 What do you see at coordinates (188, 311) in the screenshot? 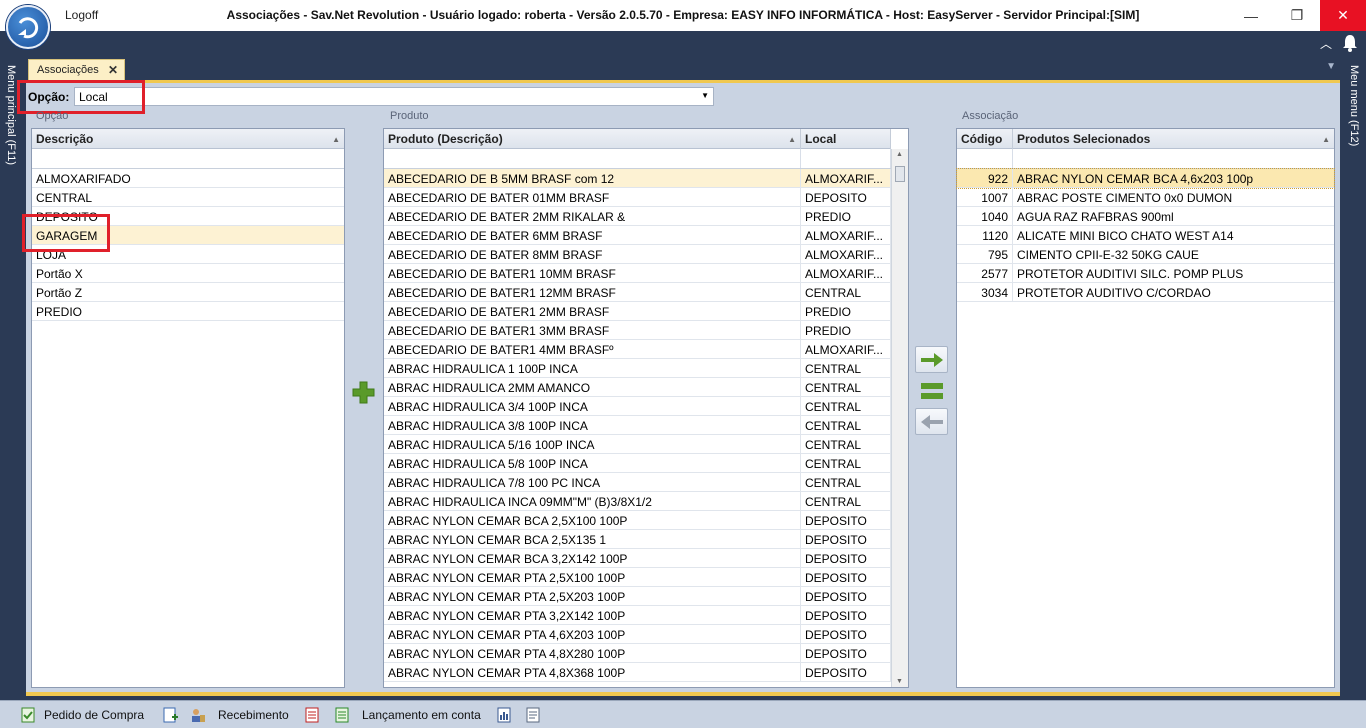
I see `list-item: PREDIO` at bounding box center [188, 311].